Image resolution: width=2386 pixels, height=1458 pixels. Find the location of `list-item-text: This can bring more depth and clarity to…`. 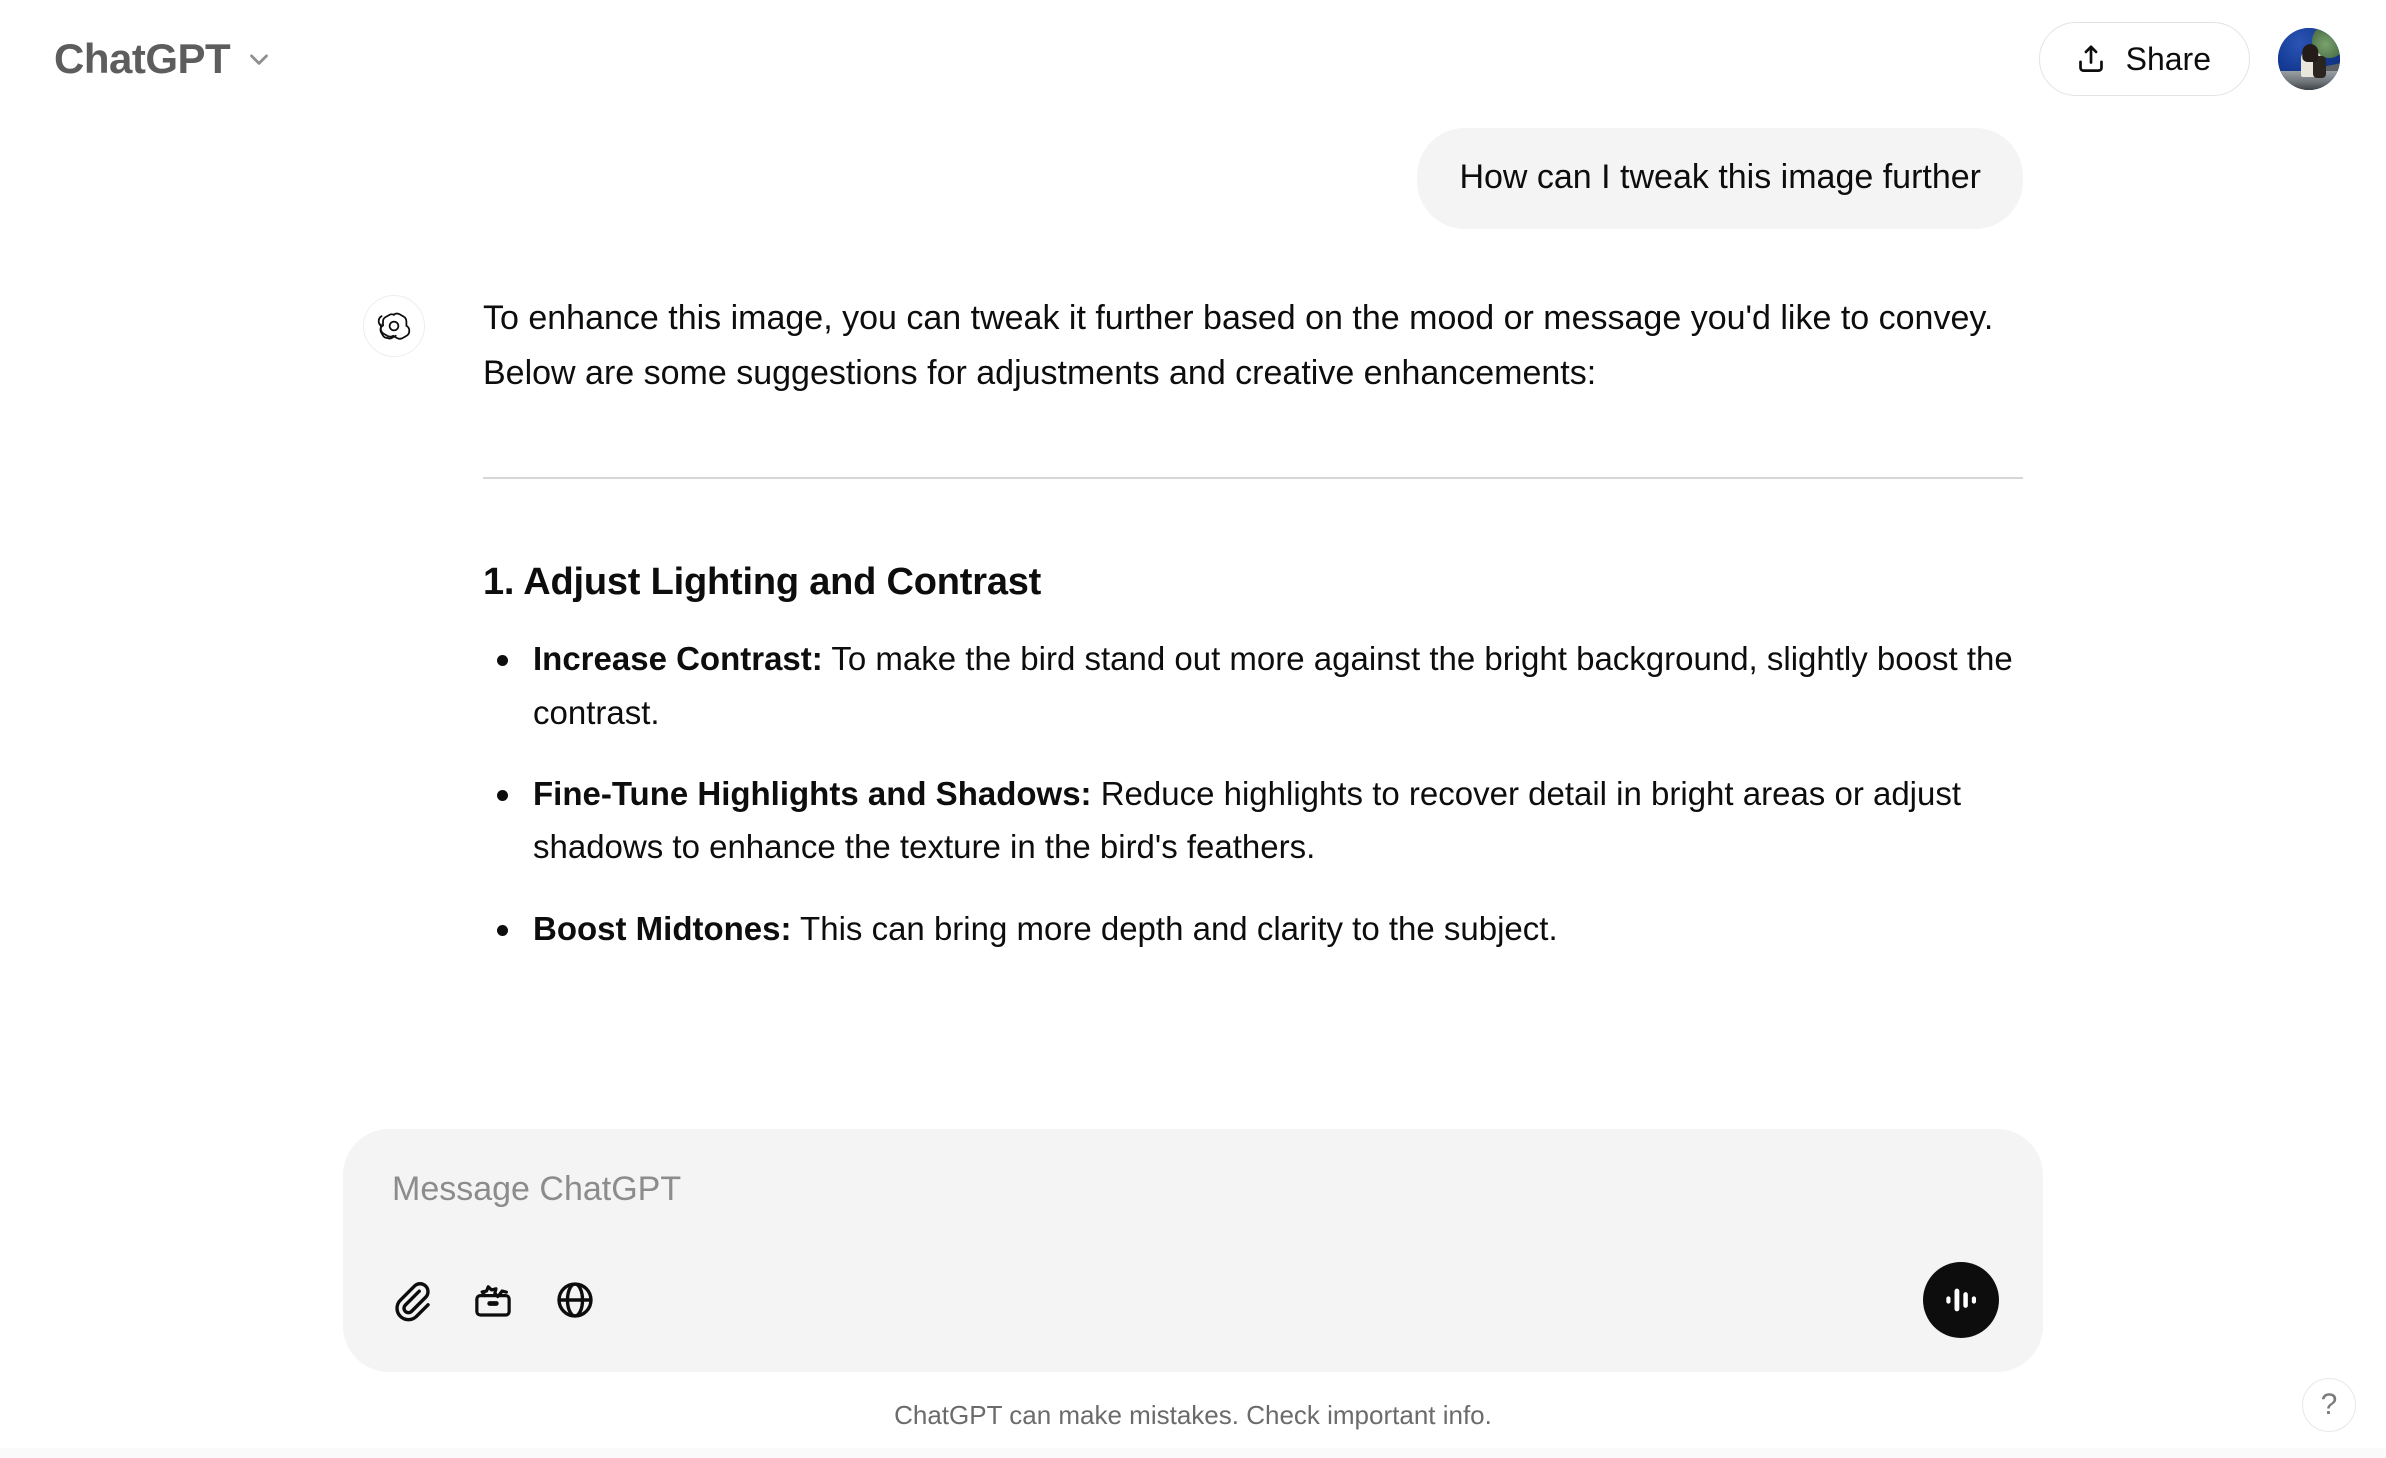

list-item-text: This can bring more depth and clarity to… is located at coordinates (1174, 928).